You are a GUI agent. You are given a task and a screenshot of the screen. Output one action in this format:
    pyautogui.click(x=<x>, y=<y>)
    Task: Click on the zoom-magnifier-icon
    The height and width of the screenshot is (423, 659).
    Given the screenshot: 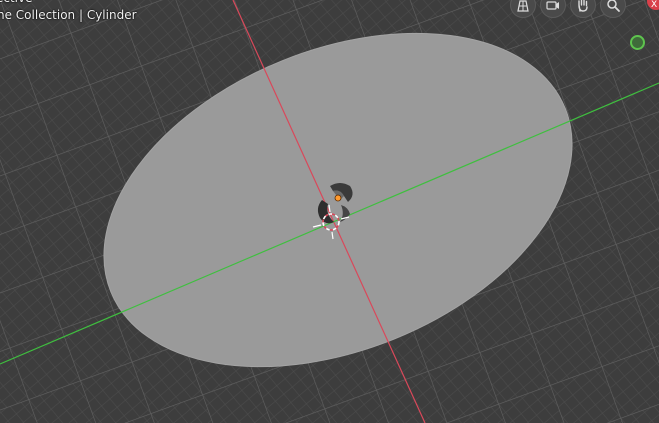 What is the action you would take?
    pyautogui.click(x=613, y=6)
    